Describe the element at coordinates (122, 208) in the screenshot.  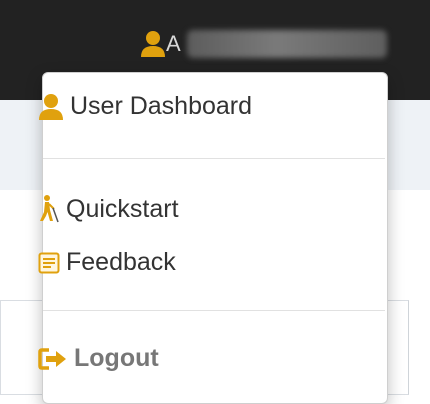
I see `menu-item-label: Quickstart` at that location.